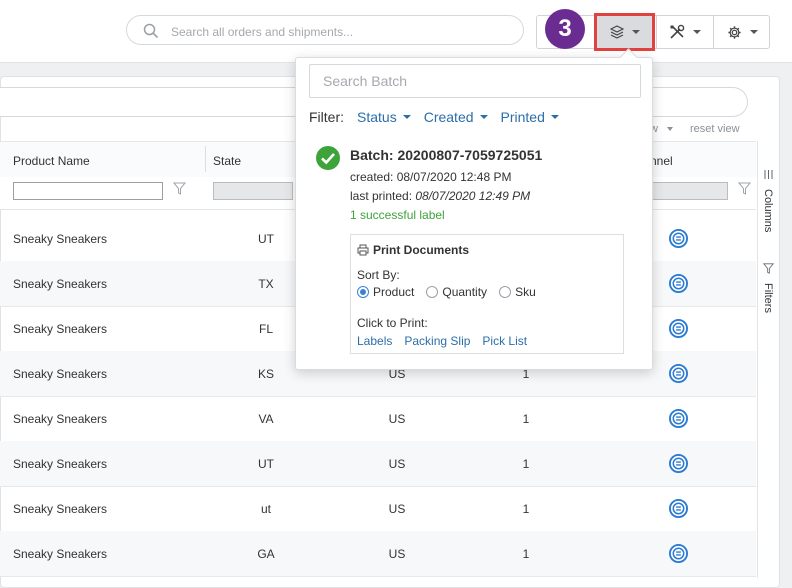 This screenshot has height=588, width=792. Describe the element at coordinates (676, 31) in the screenshot. I see `tools-icon` at that location.